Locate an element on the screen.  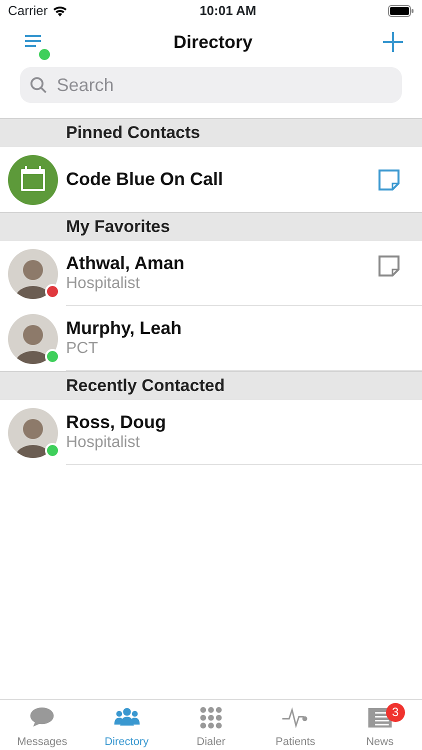
contact-row: Ross, Doug Hospitalist is located at coordinates (211, 432).